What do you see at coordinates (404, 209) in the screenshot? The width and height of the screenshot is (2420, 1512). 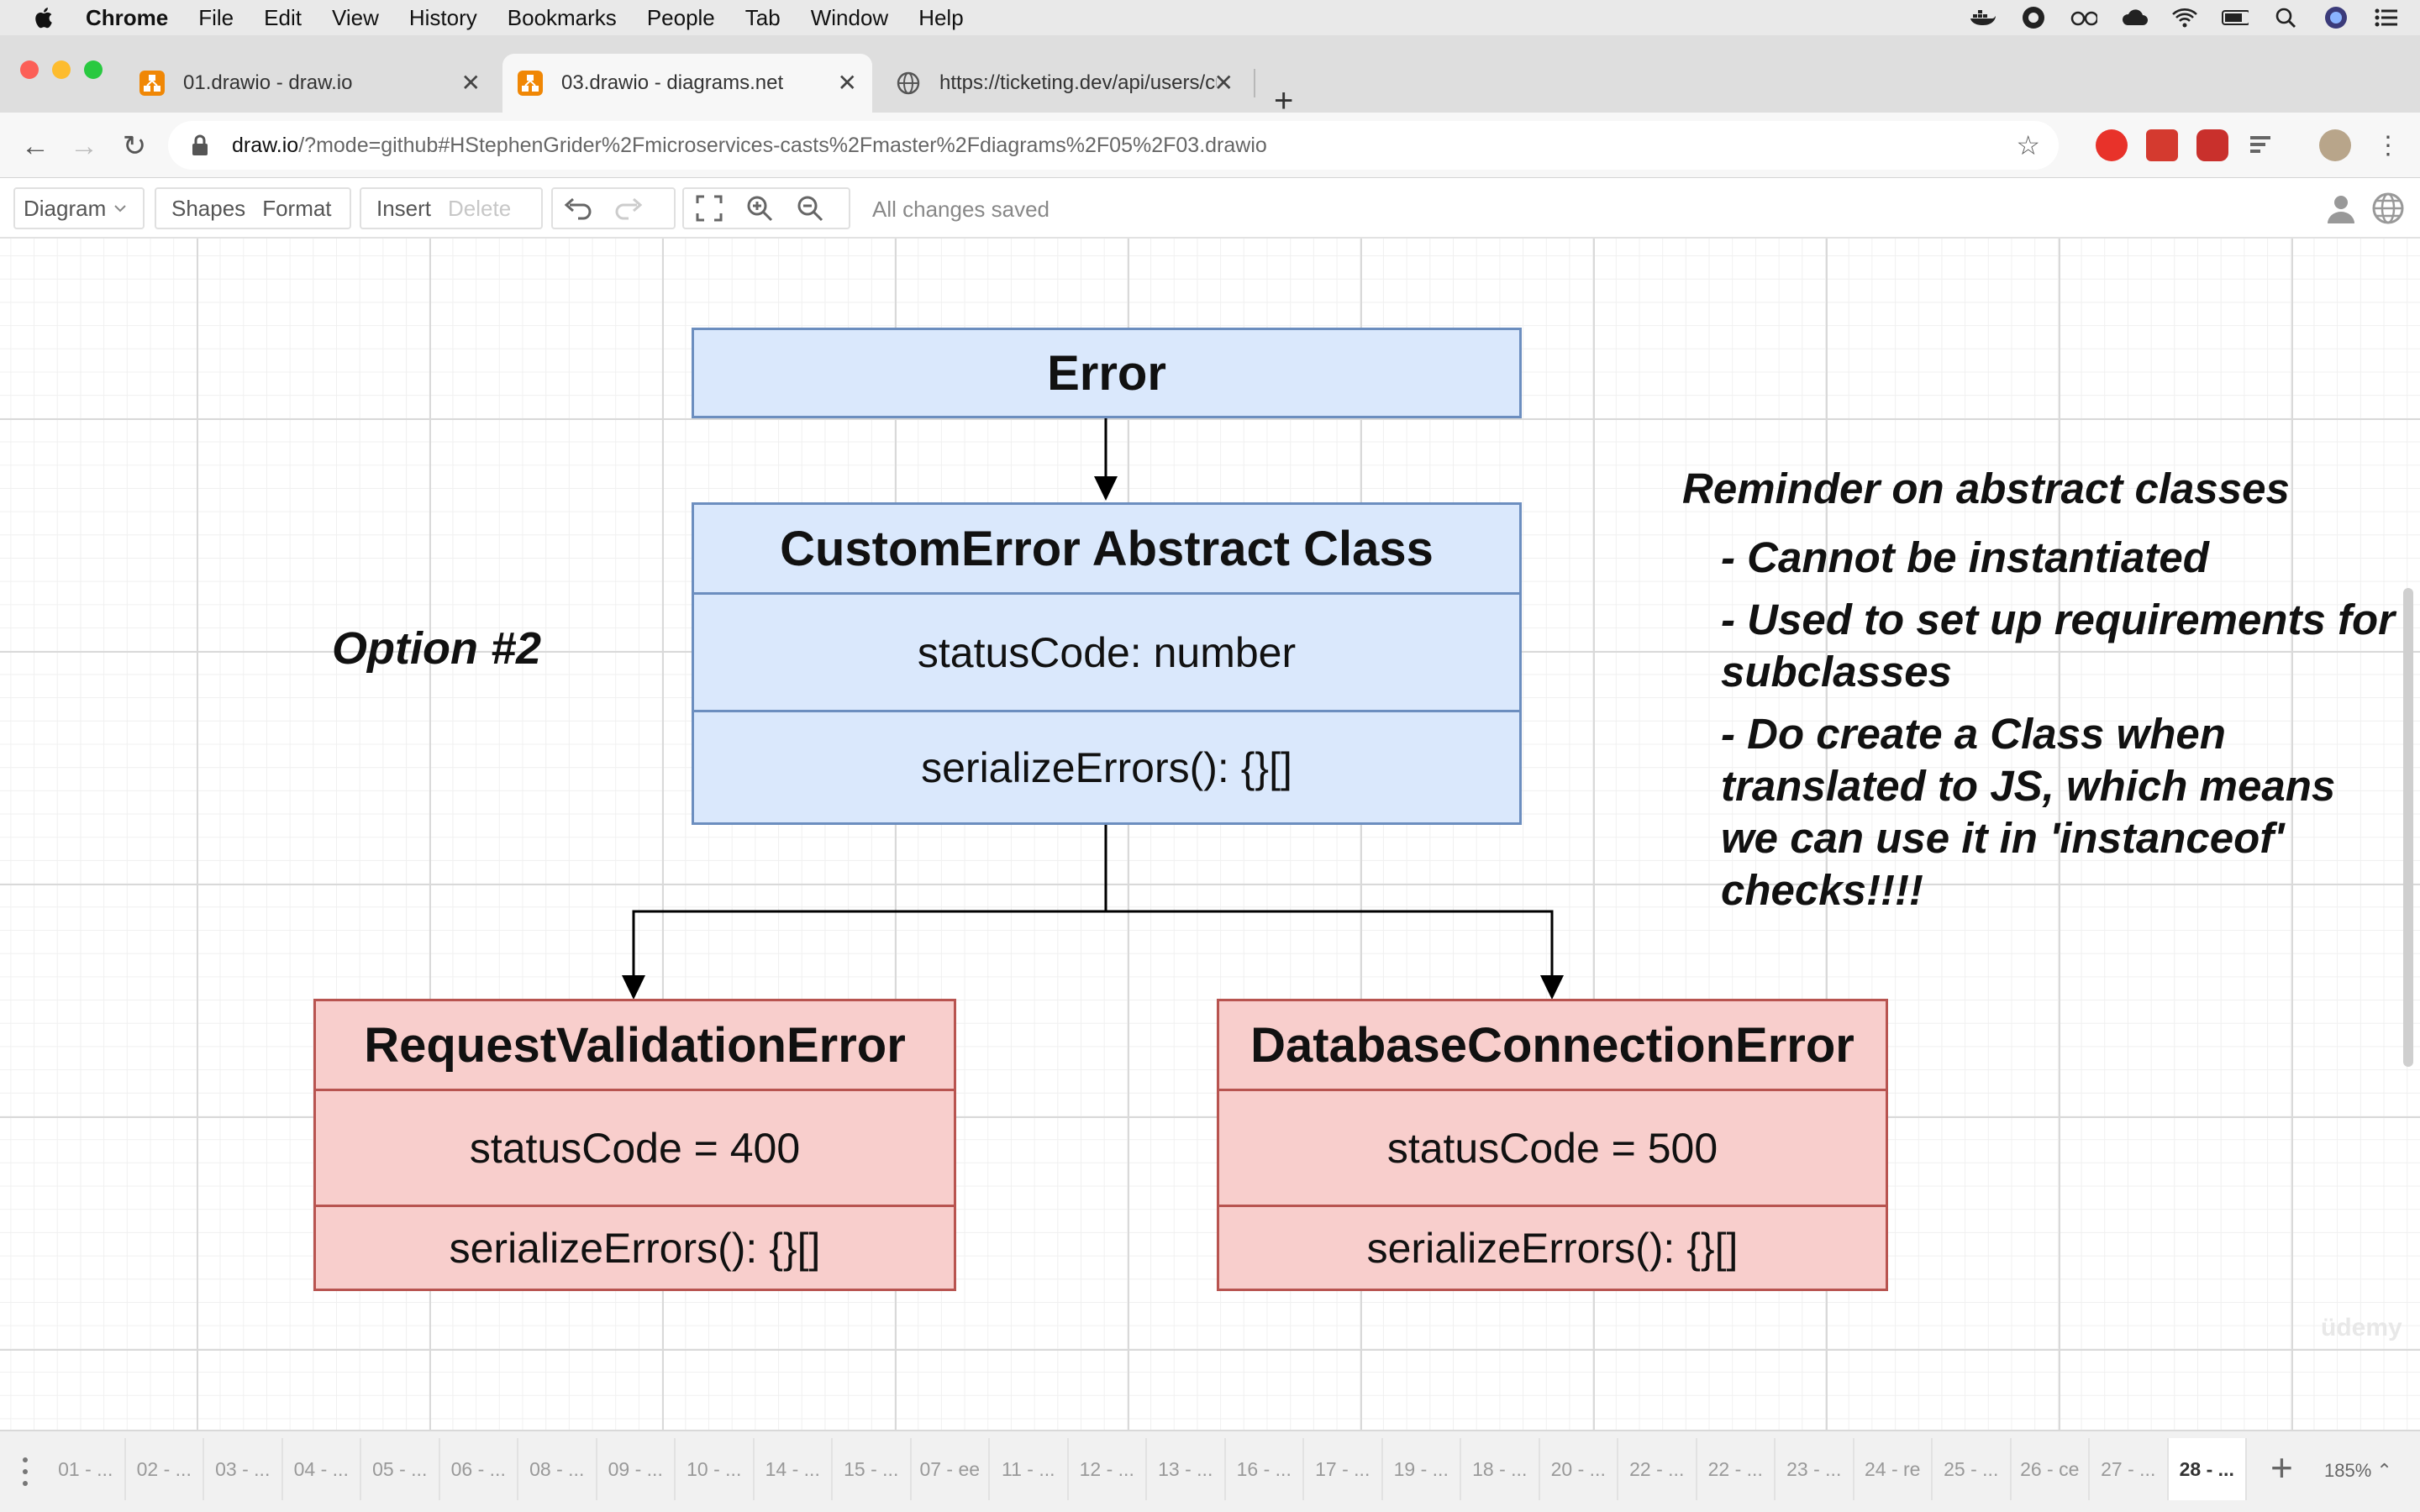 I see `insert-button: Insert` at bounding box center [404, 209].